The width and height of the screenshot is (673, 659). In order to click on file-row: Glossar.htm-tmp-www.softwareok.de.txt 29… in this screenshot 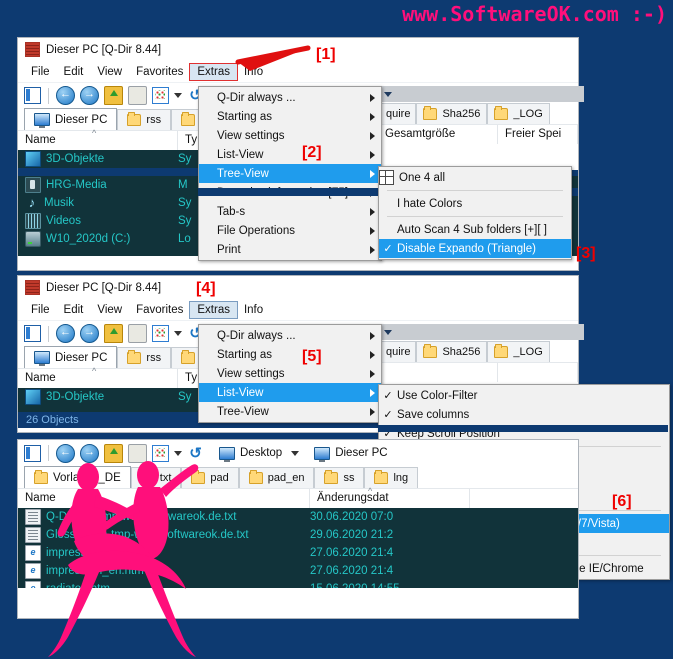, I will do `click(298, 535)`.